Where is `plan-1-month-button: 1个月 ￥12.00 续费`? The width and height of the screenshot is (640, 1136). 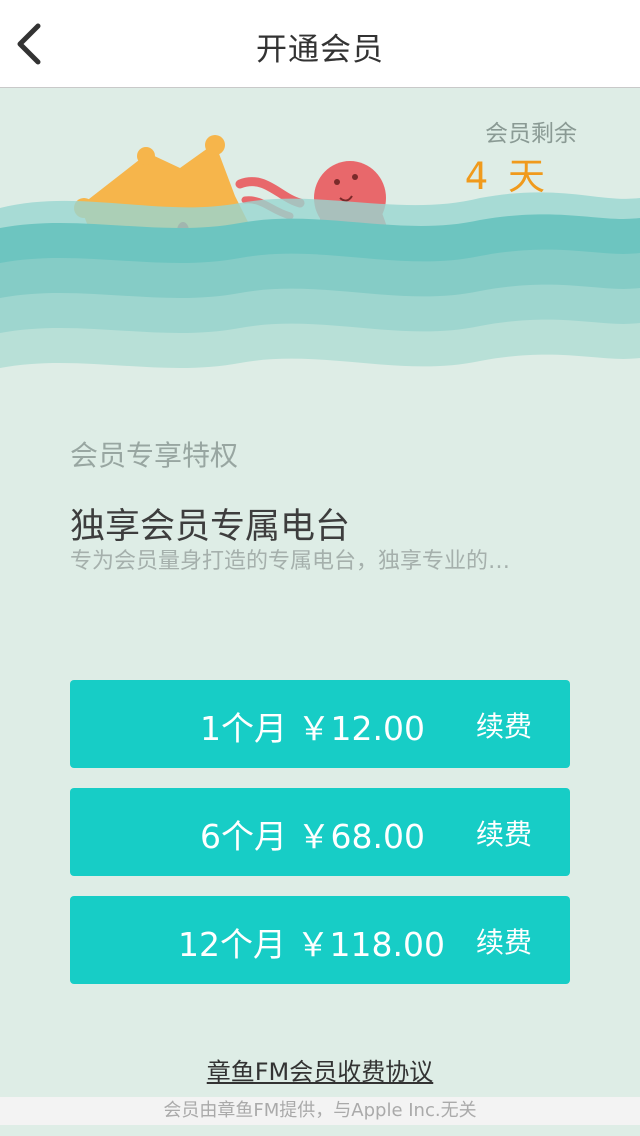 plan-1-month-button: 1个月 ￥12.00 续费 is located at coordinates (320, 724).